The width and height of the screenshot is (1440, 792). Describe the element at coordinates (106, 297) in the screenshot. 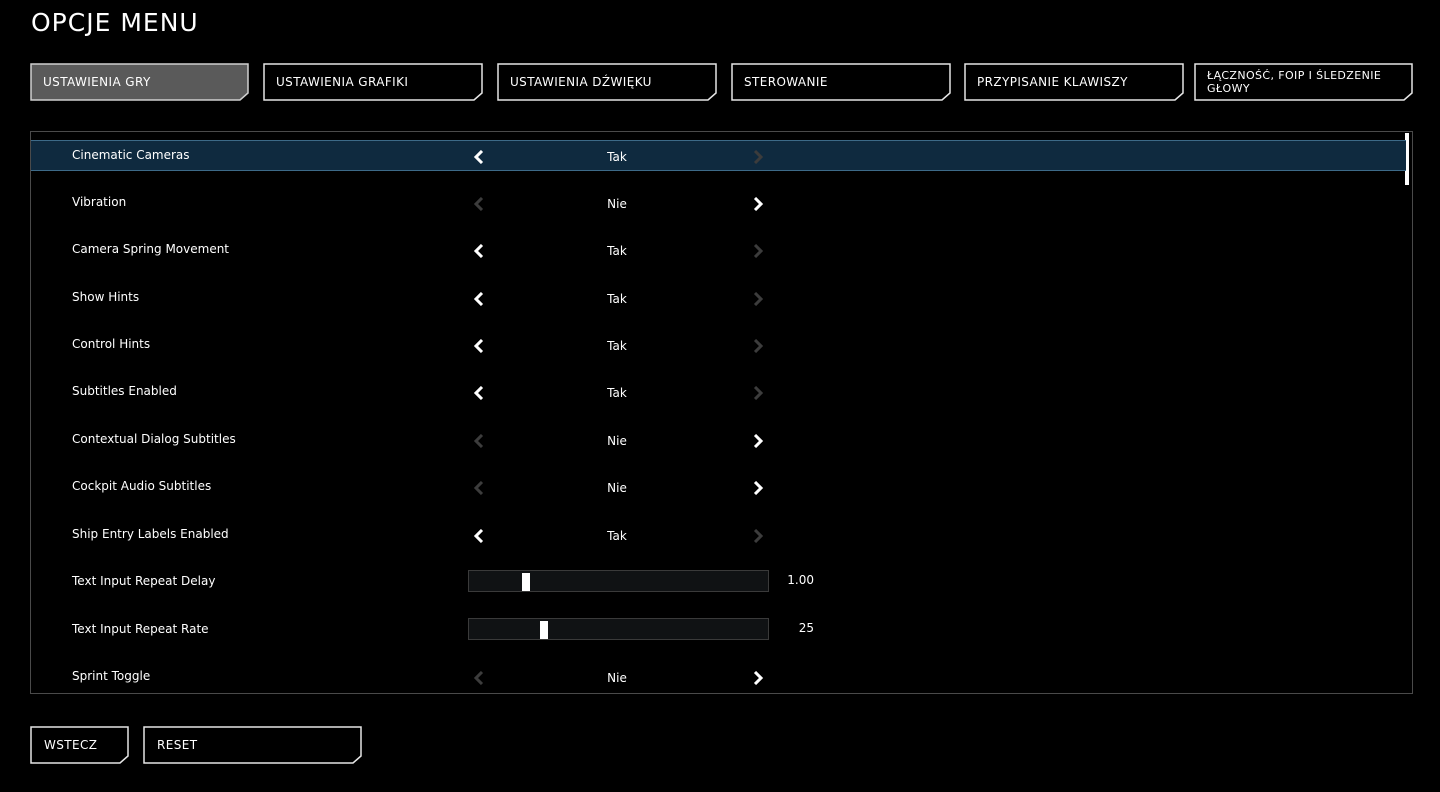

I see `setting-label: Show Hints` at that location.